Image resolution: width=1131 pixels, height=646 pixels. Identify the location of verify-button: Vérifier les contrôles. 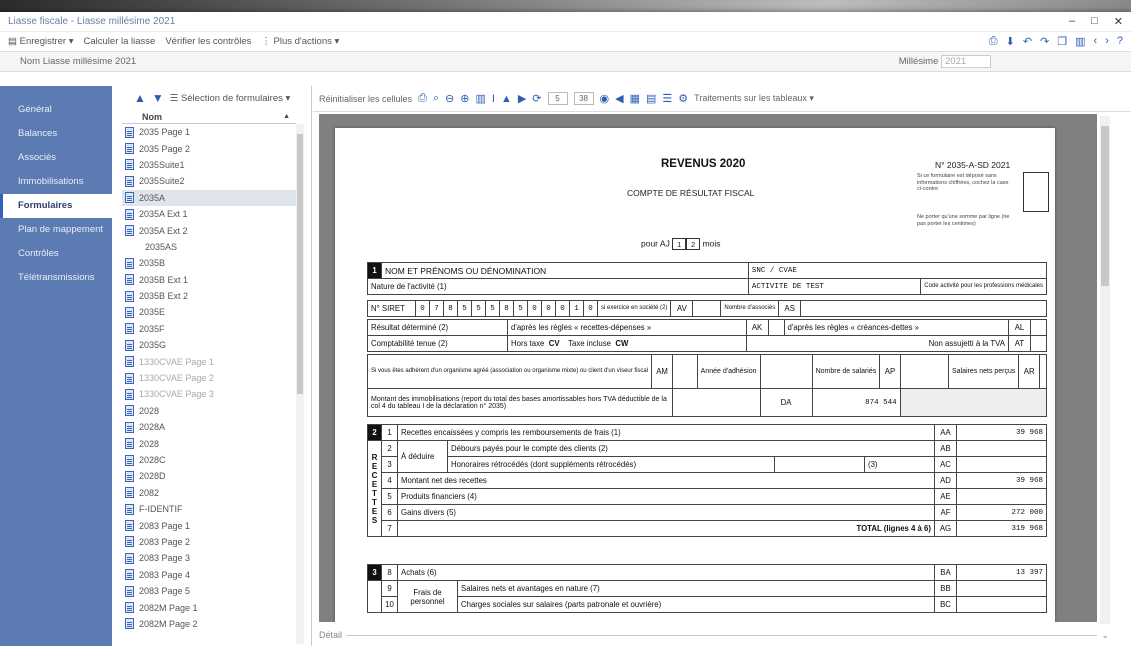
(208, 41).